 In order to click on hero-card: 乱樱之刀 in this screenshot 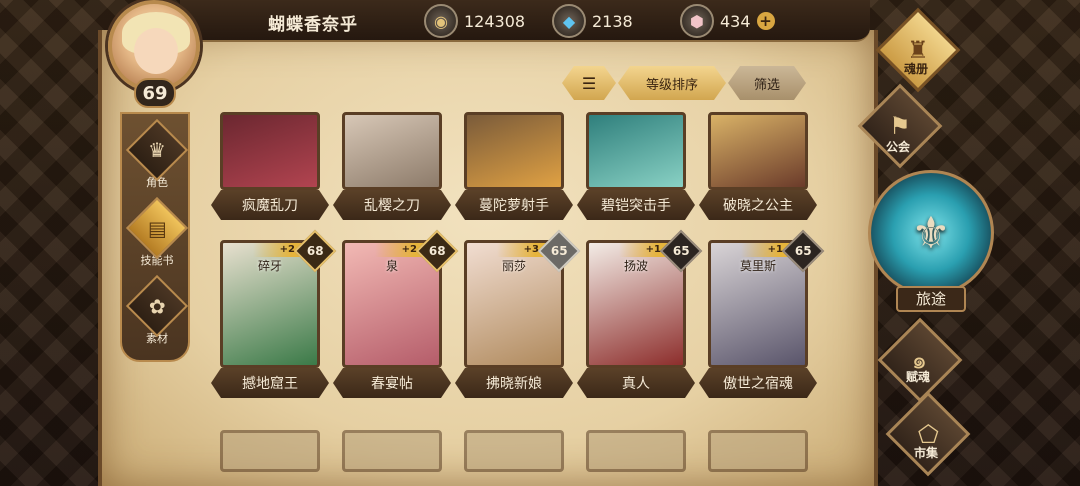, I will do `click(392, 166)`.